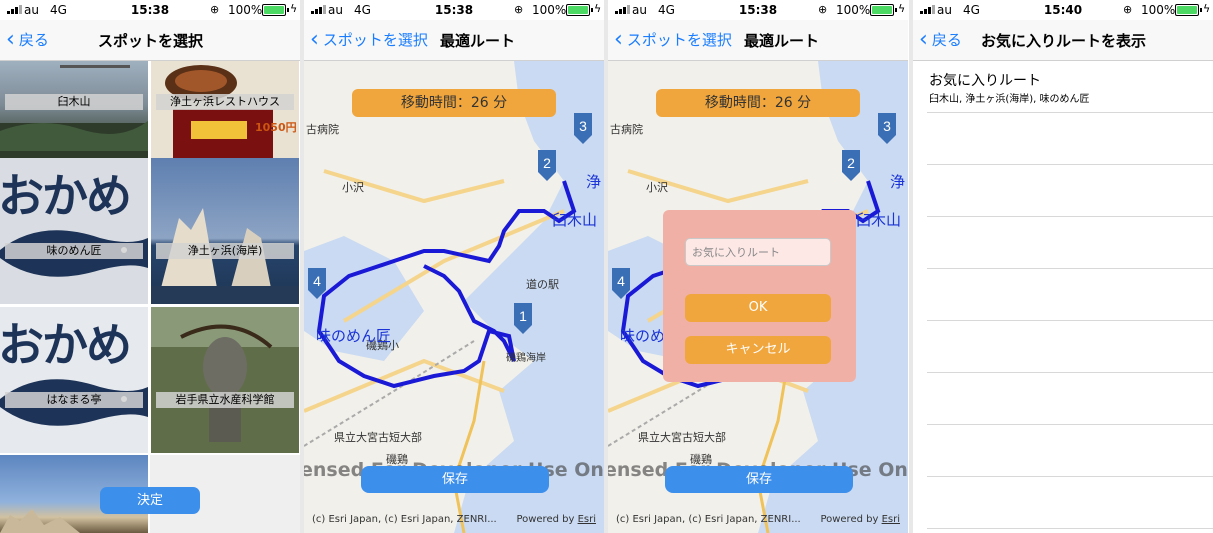 Image resolution: width=1213 pixels, height=533 pixels. Describe the element at coordinates (758, 350) in the screenshot. I see `cancel-button: キャンセル` at that location.